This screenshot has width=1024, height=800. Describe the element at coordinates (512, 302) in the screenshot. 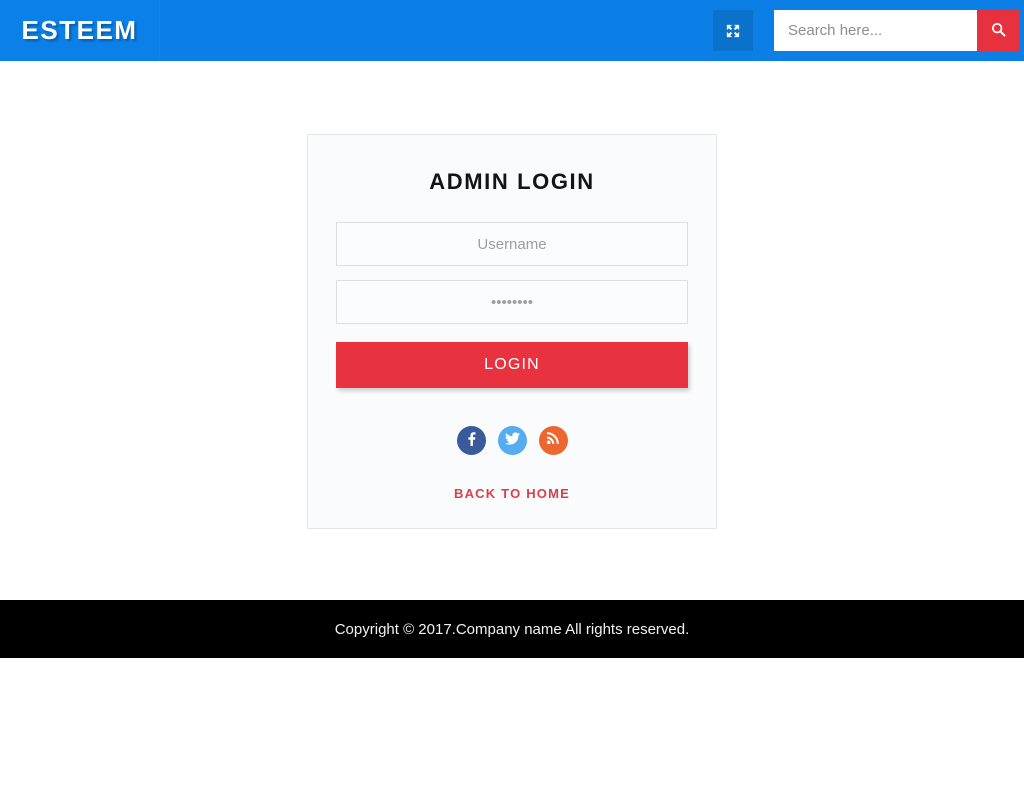

I see `password-input` at that location.